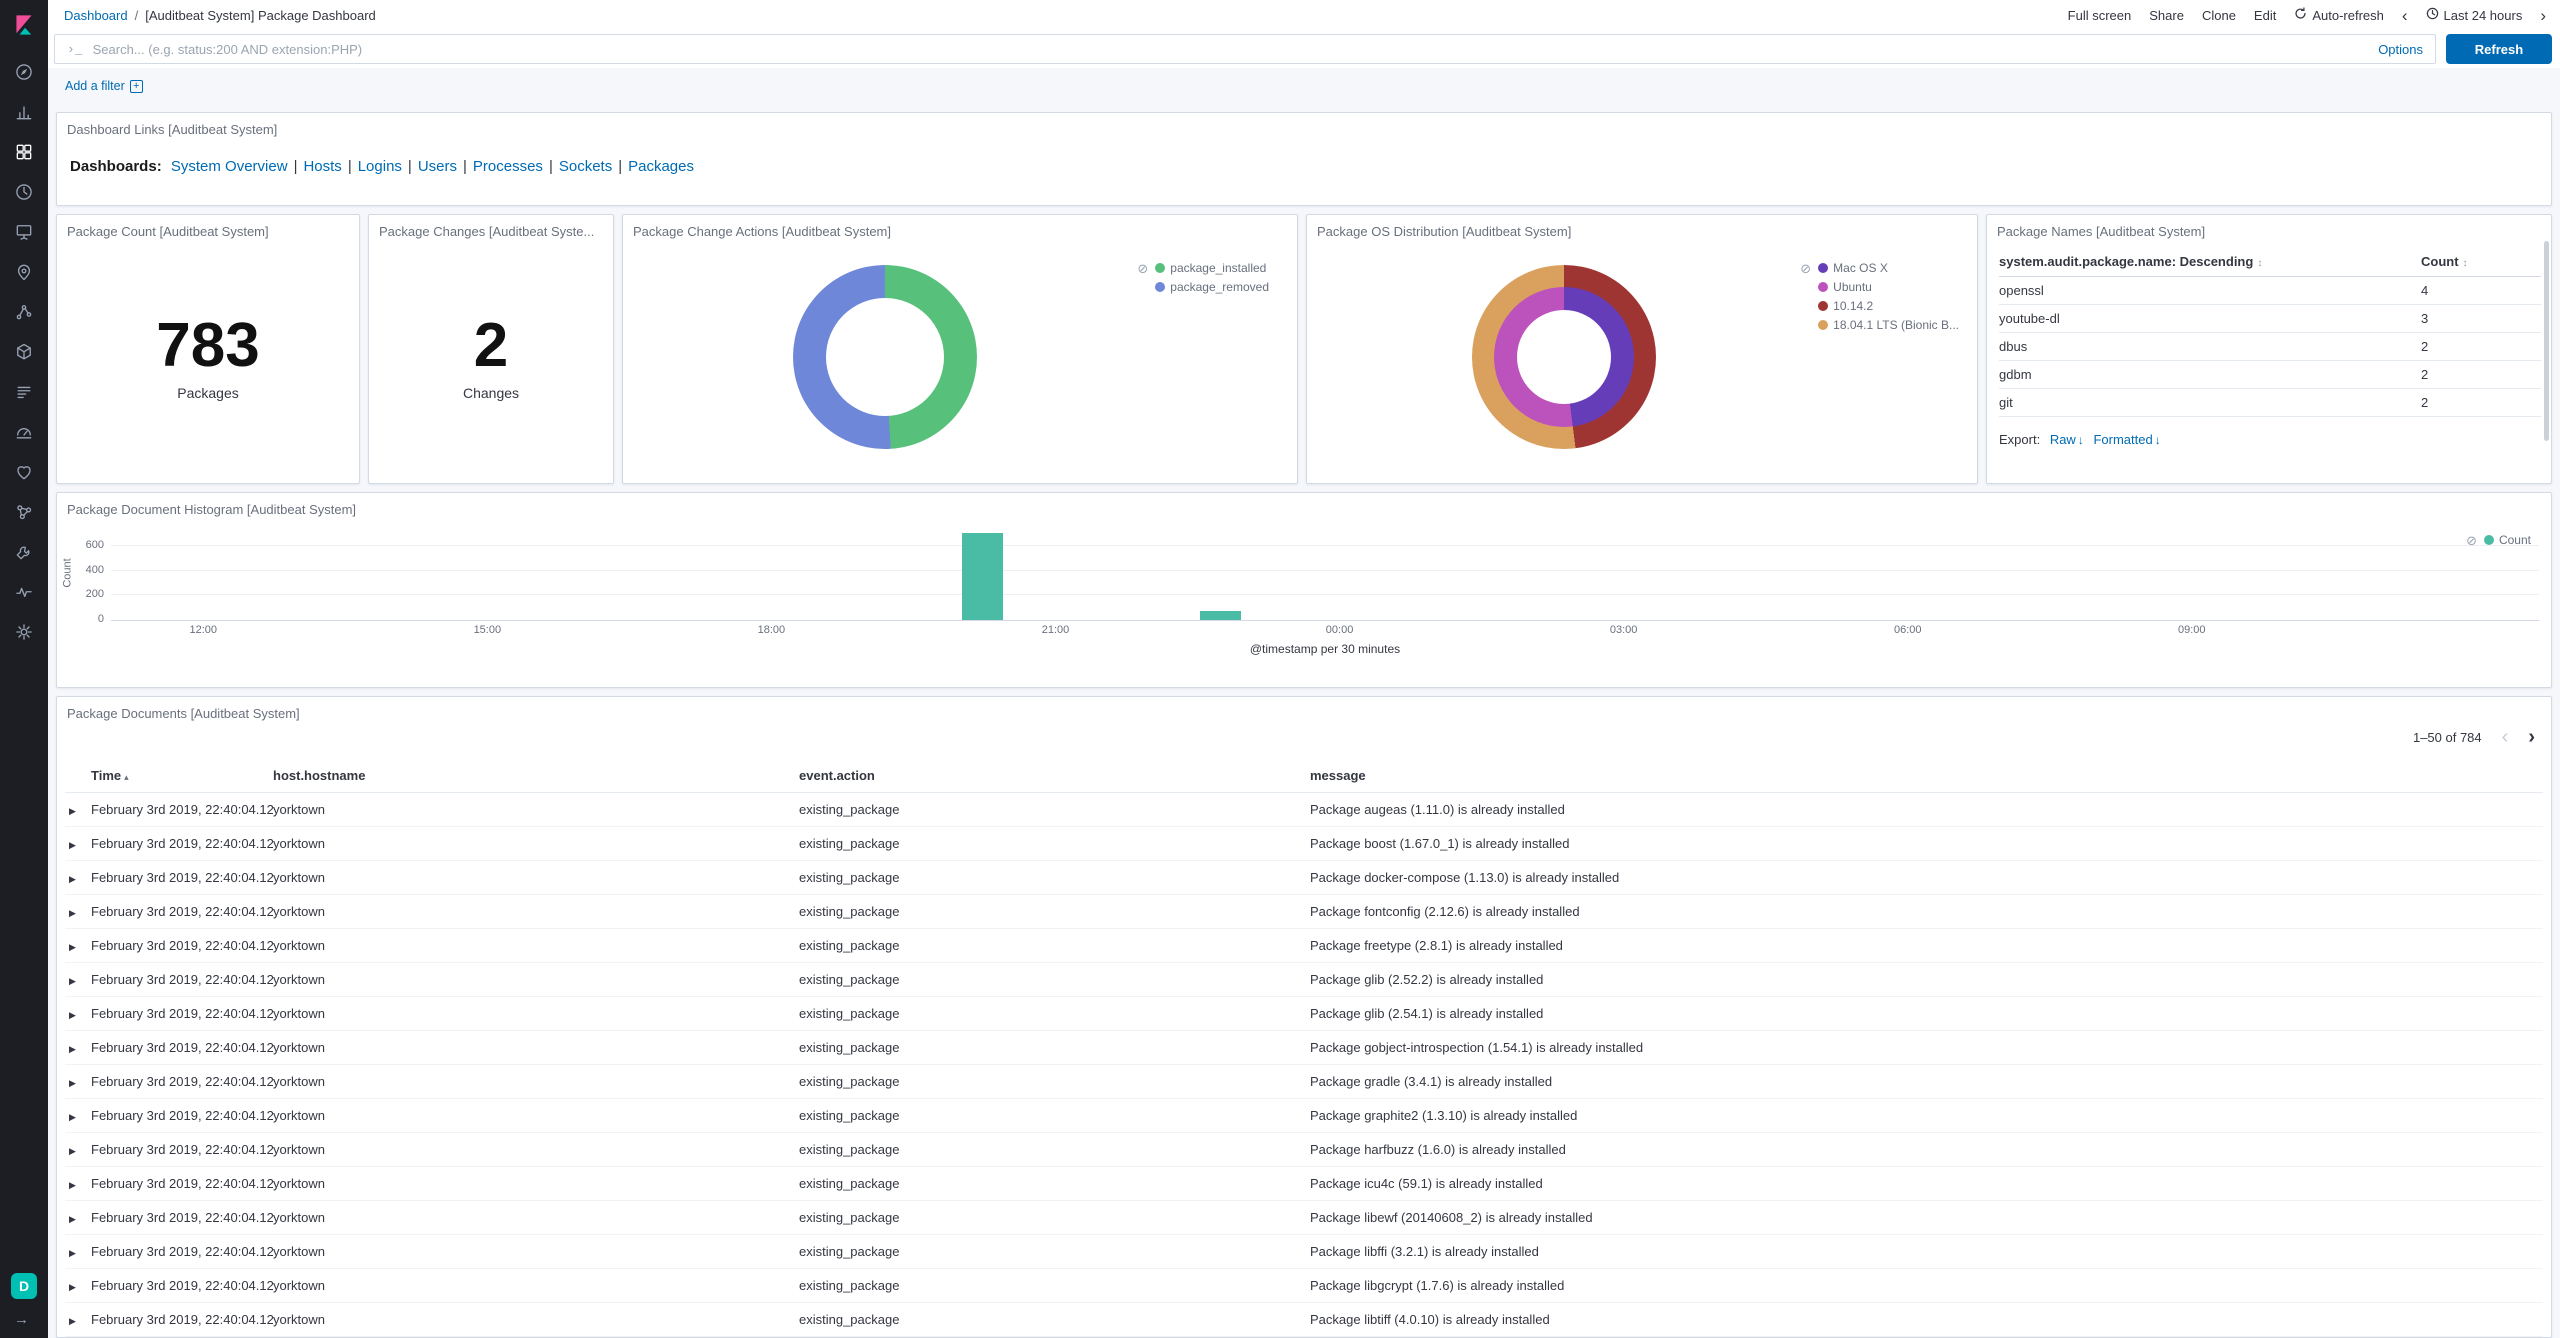 The width and height of the screenshot is (2560, 1338). I want to click on export-formatted-link: Formatted ↓, so click(2126, 439).